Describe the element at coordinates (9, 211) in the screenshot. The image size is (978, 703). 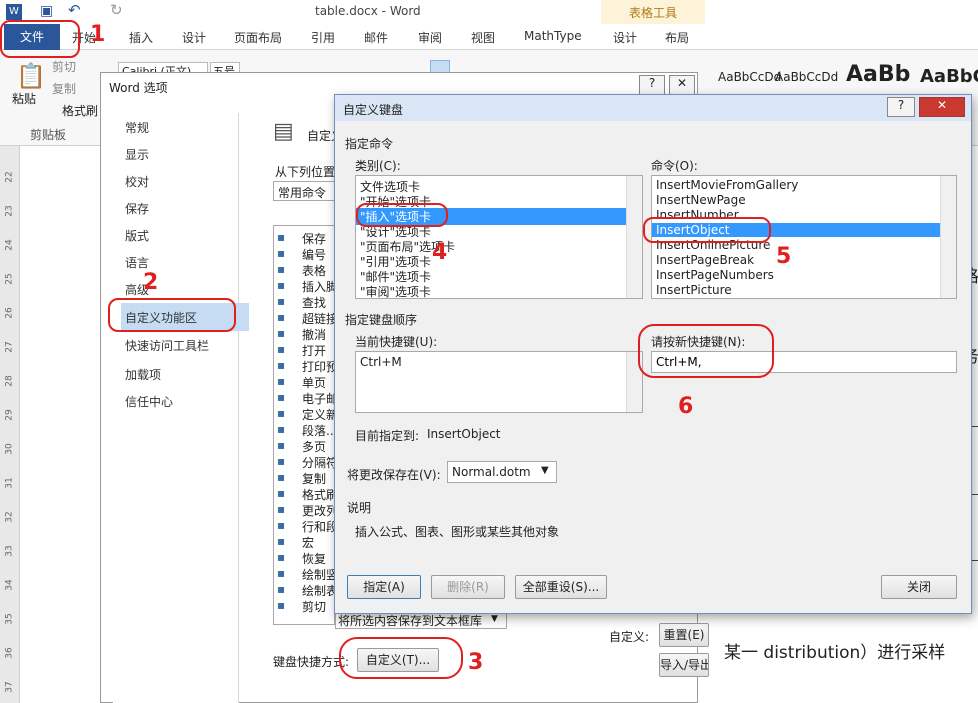
I see `ruler-number: 23` at that location.